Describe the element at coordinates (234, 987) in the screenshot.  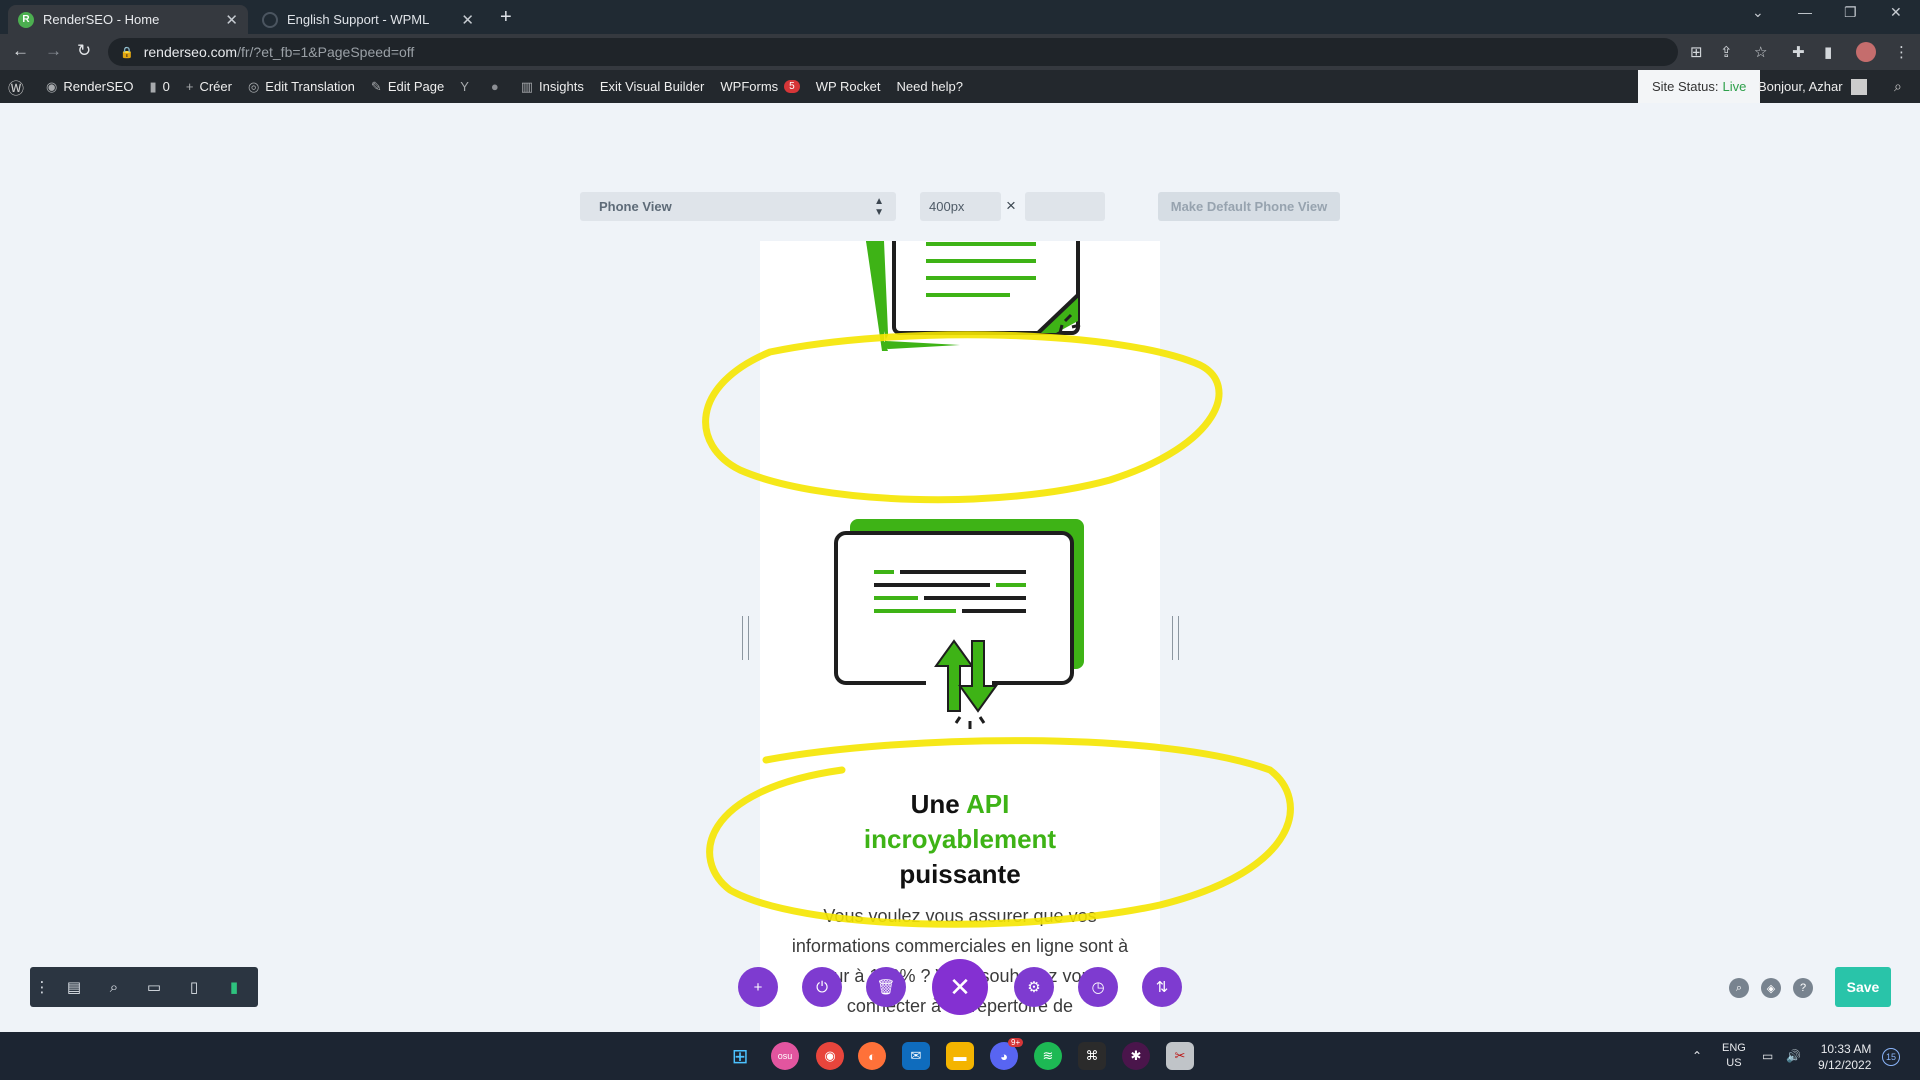
I see `phone-view-icon: ▮` at that location.